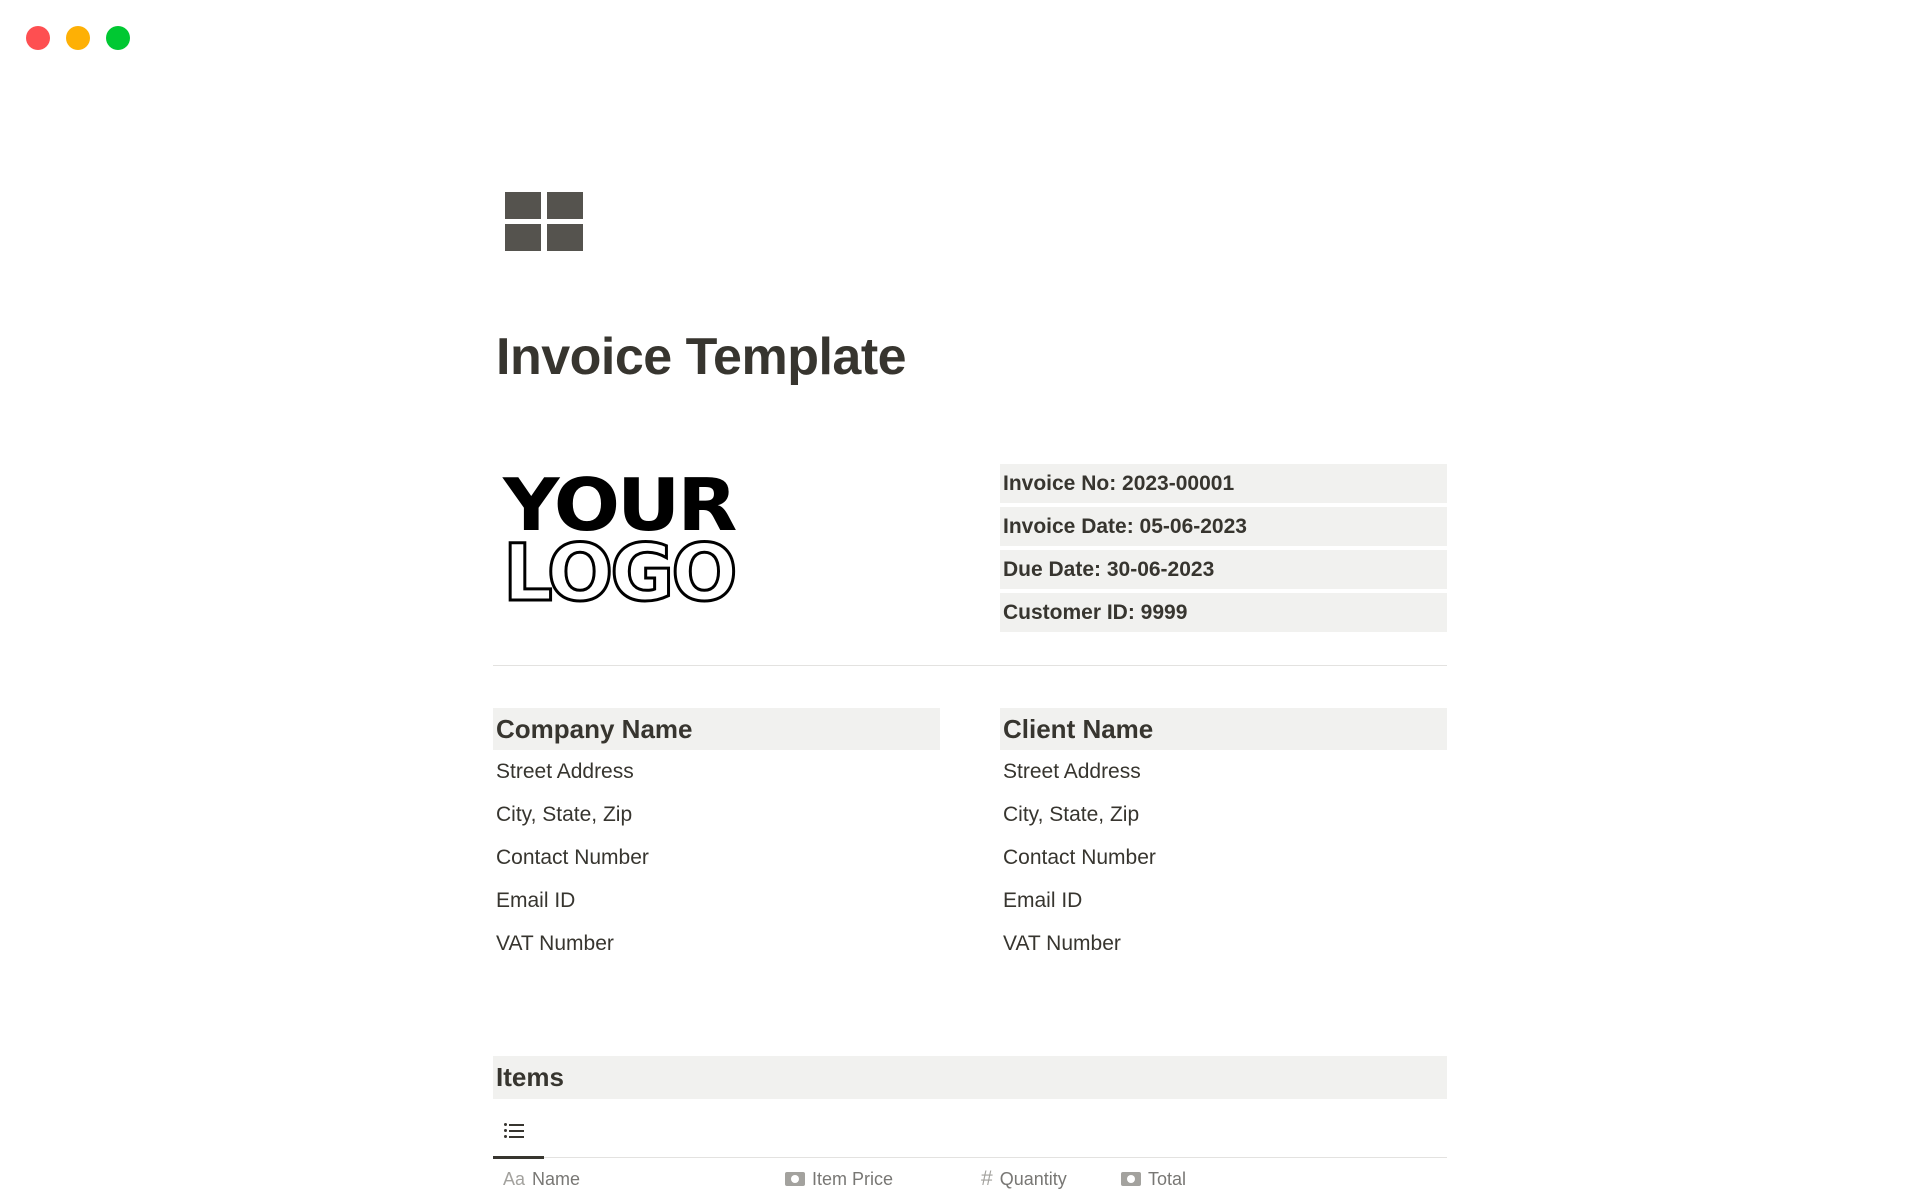 The image size is (1920, 1200). Describe the element at coordinates (514, 1179) in the screenshot. I see `text-icon: Aa` at that location.